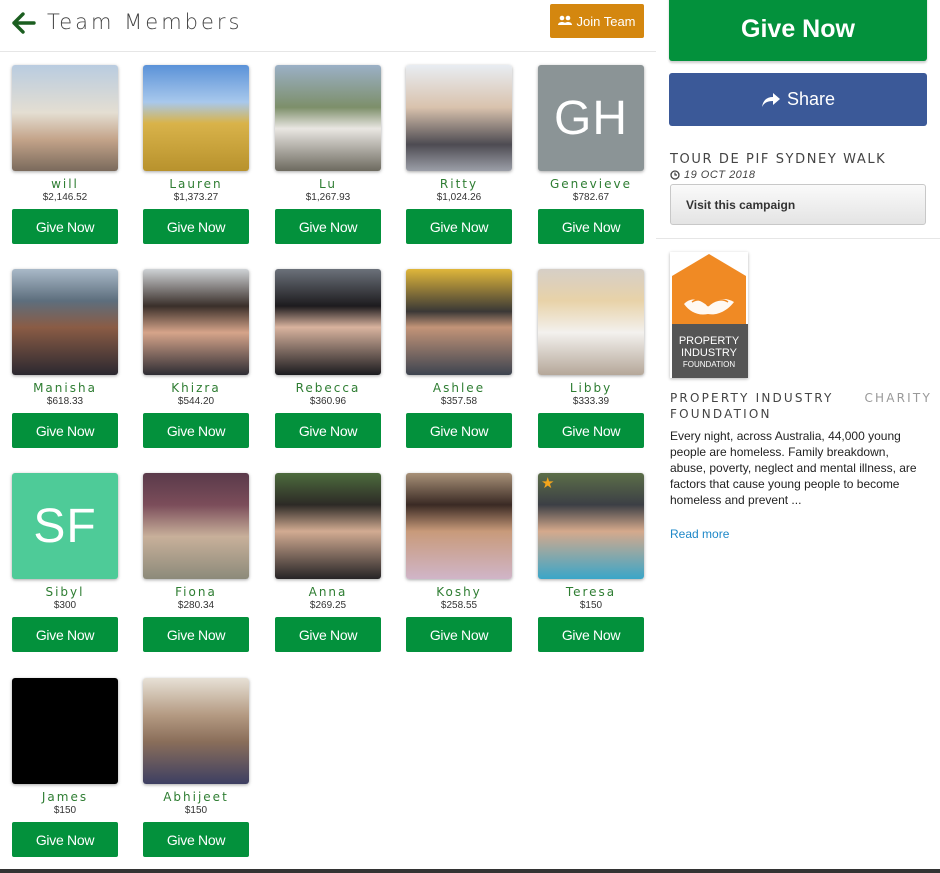 Image resolution: width=940 pixels, height=873 pixels. What do you see at coordinates (591, 401) in the screenshot?
I see `member-amount: $333.39` at bounding box center [591, 401].